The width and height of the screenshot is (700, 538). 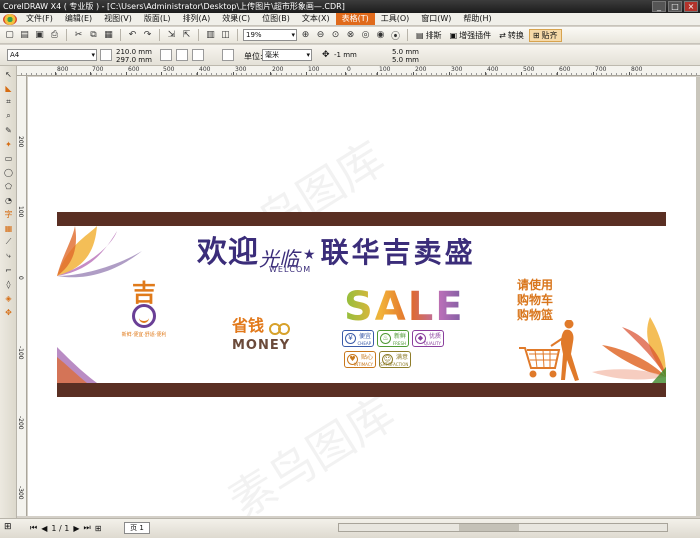 I want to click on next-page-icon: ▶, so click(x=76, y=528).